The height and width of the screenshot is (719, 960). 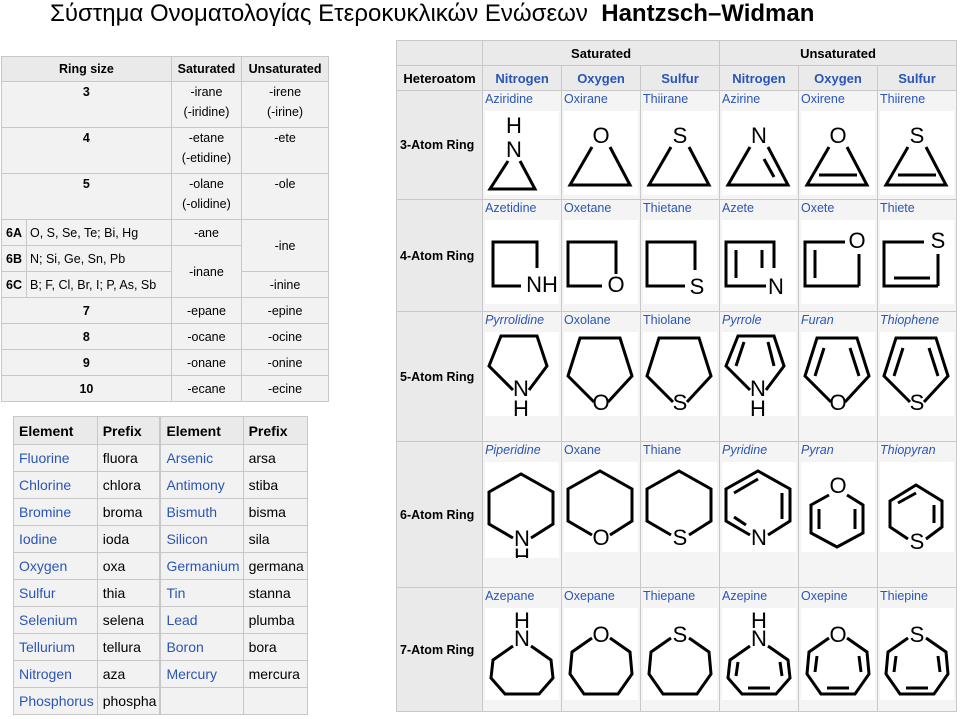 I want to click on table-row: Phosphorus phospha, so click(x=160, y=701).